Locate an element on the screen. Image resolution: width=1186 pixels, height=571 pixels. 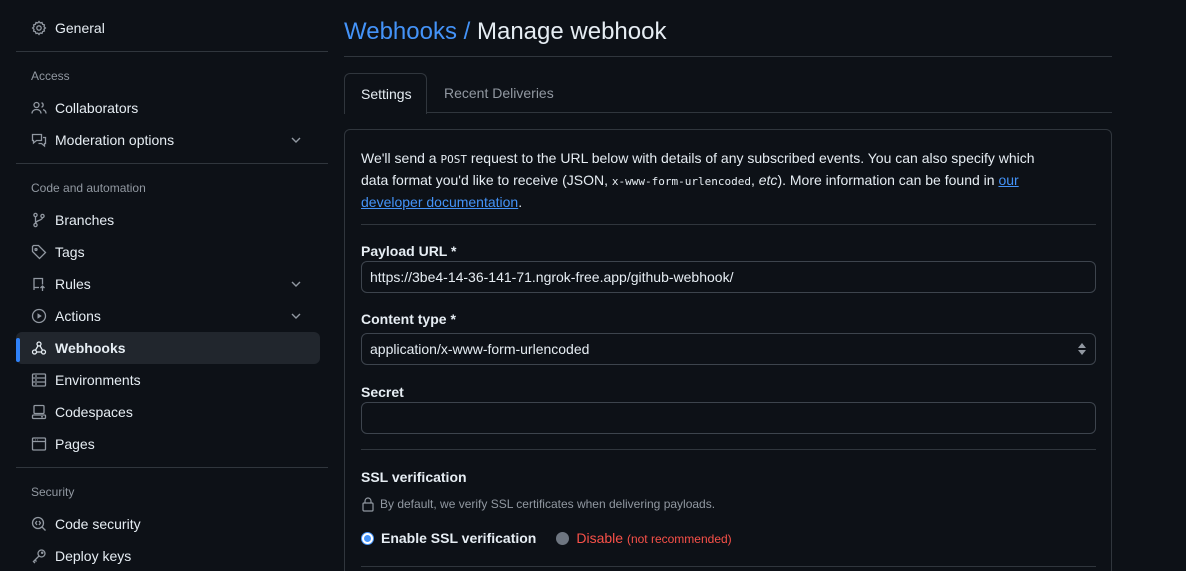
payload-url-label: Payload URL * is located at coordinates (409, 251).